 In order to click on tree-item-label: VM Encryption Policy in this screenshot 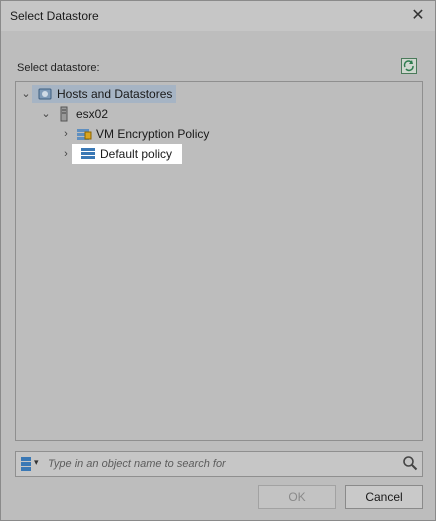, I will do `click(153, 134)`.